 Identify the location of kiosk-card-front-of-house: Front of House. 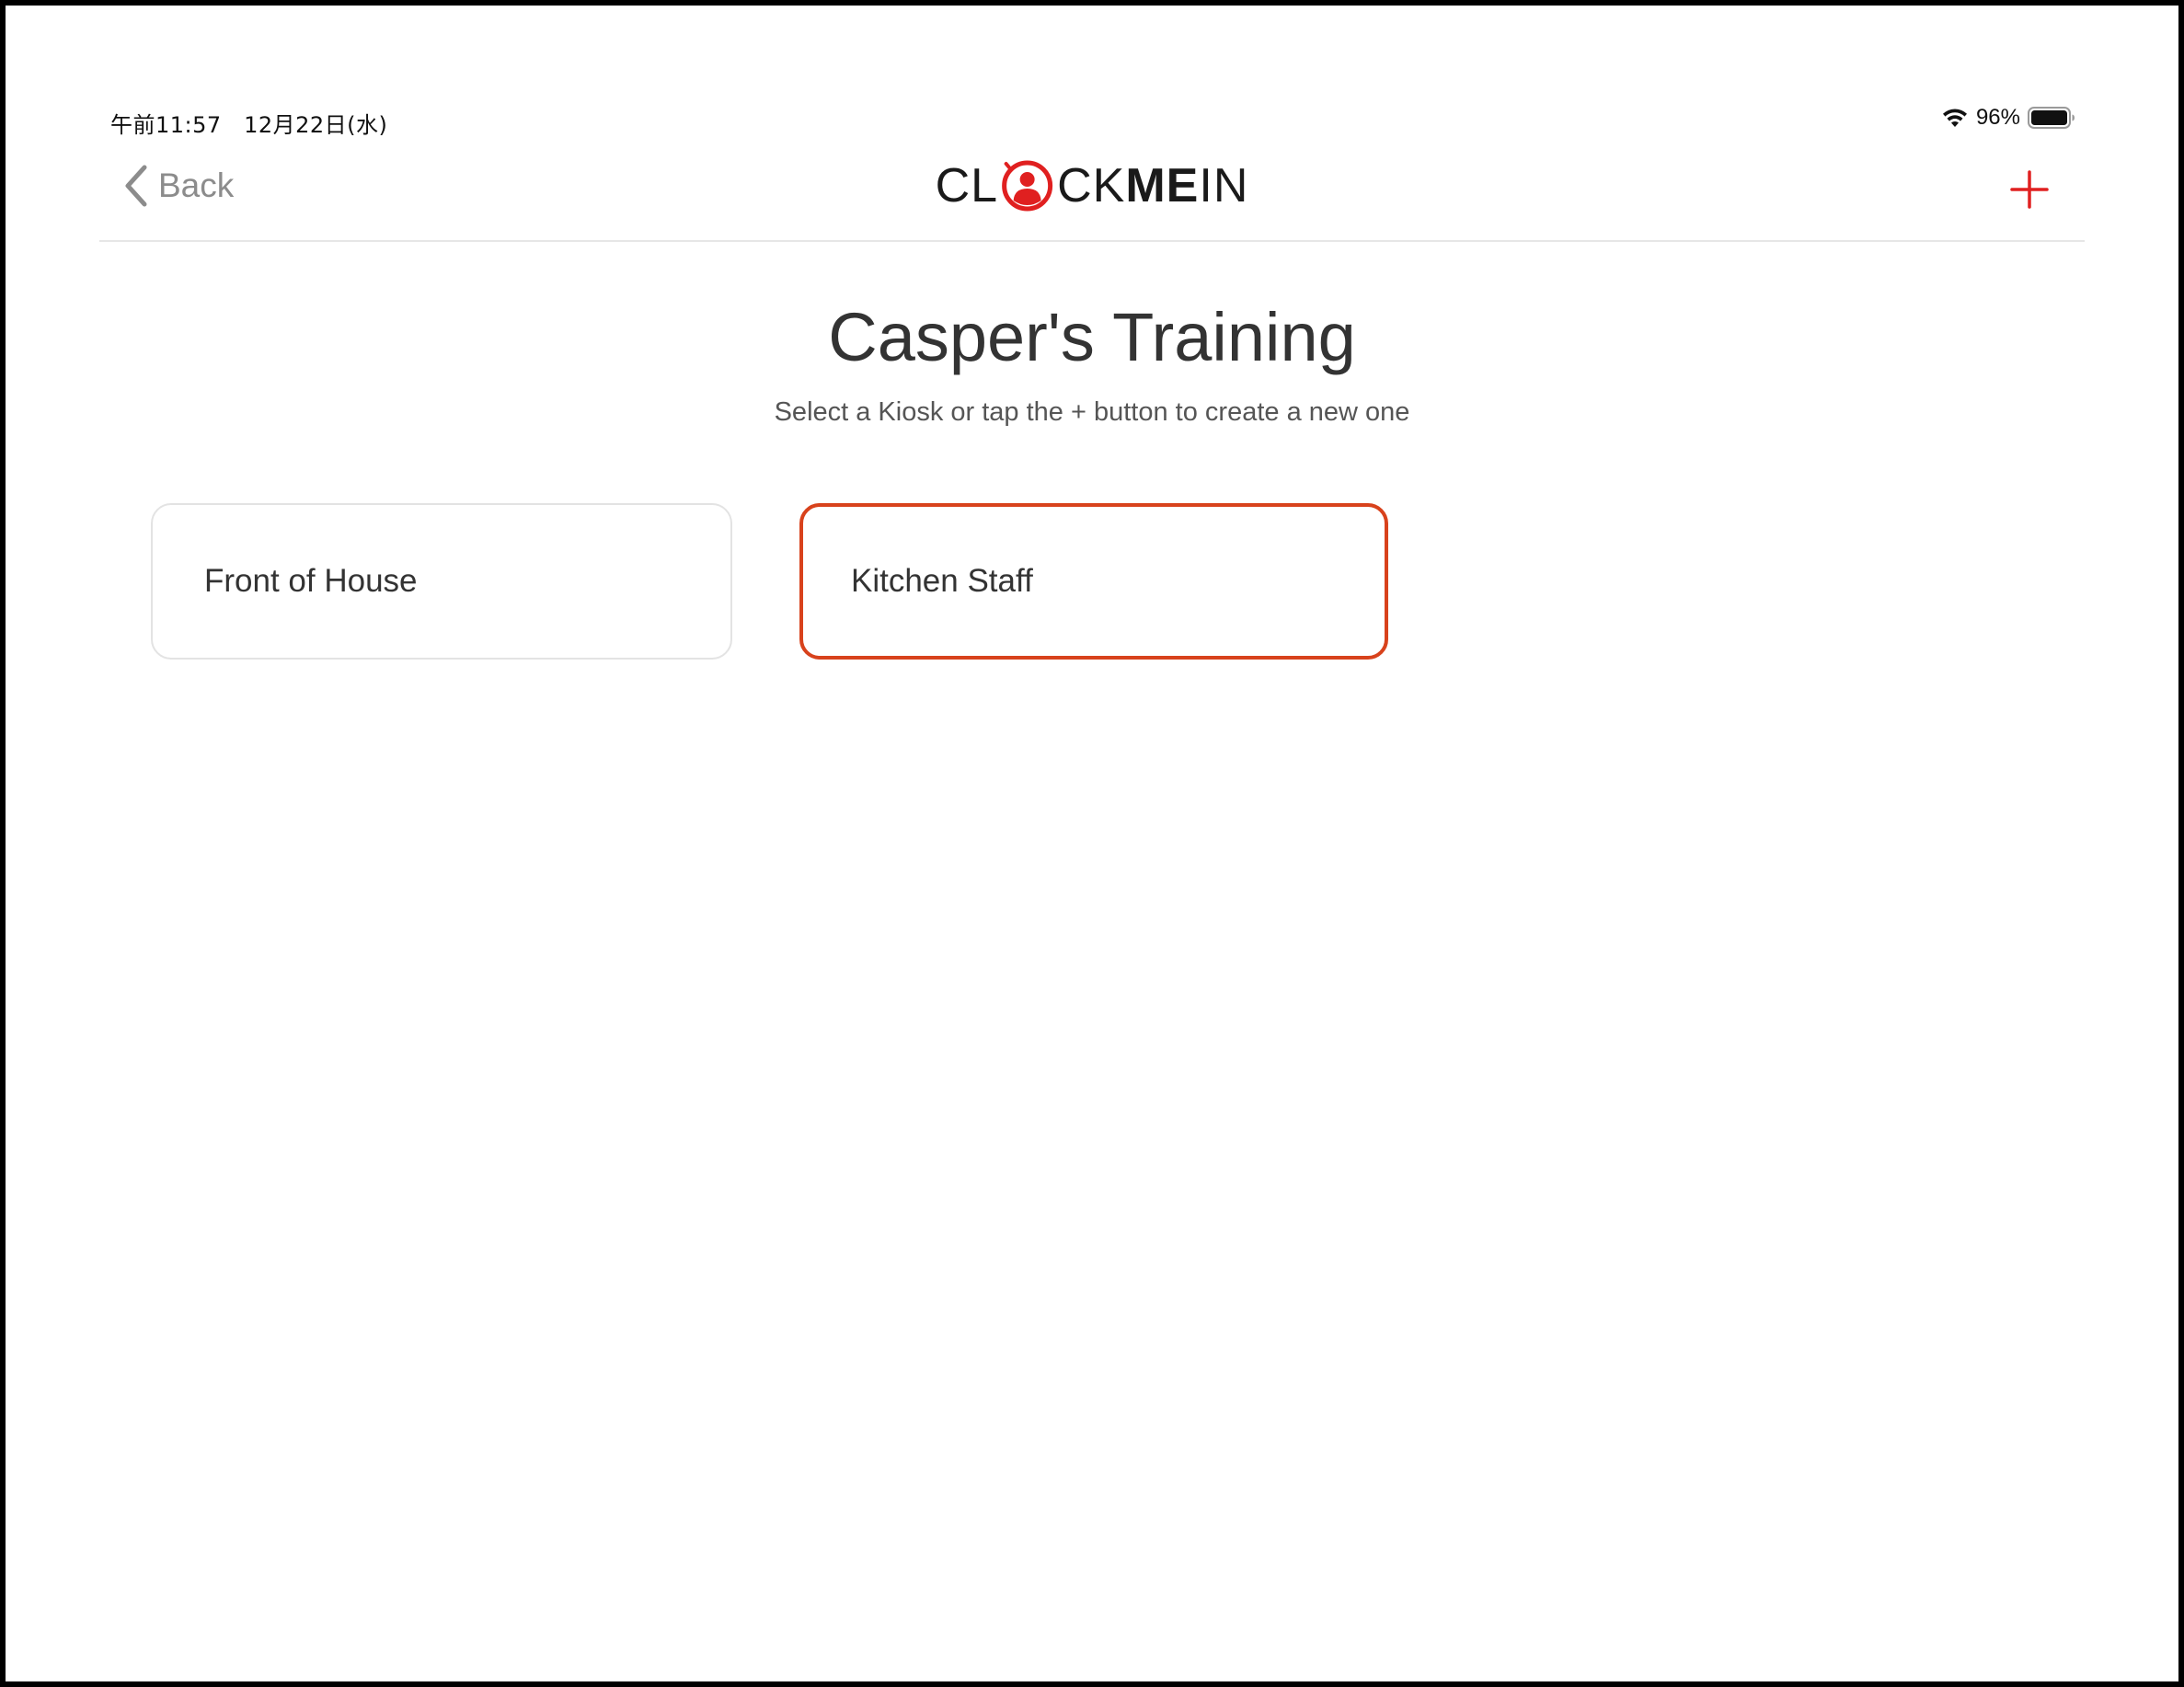
(441, 581).